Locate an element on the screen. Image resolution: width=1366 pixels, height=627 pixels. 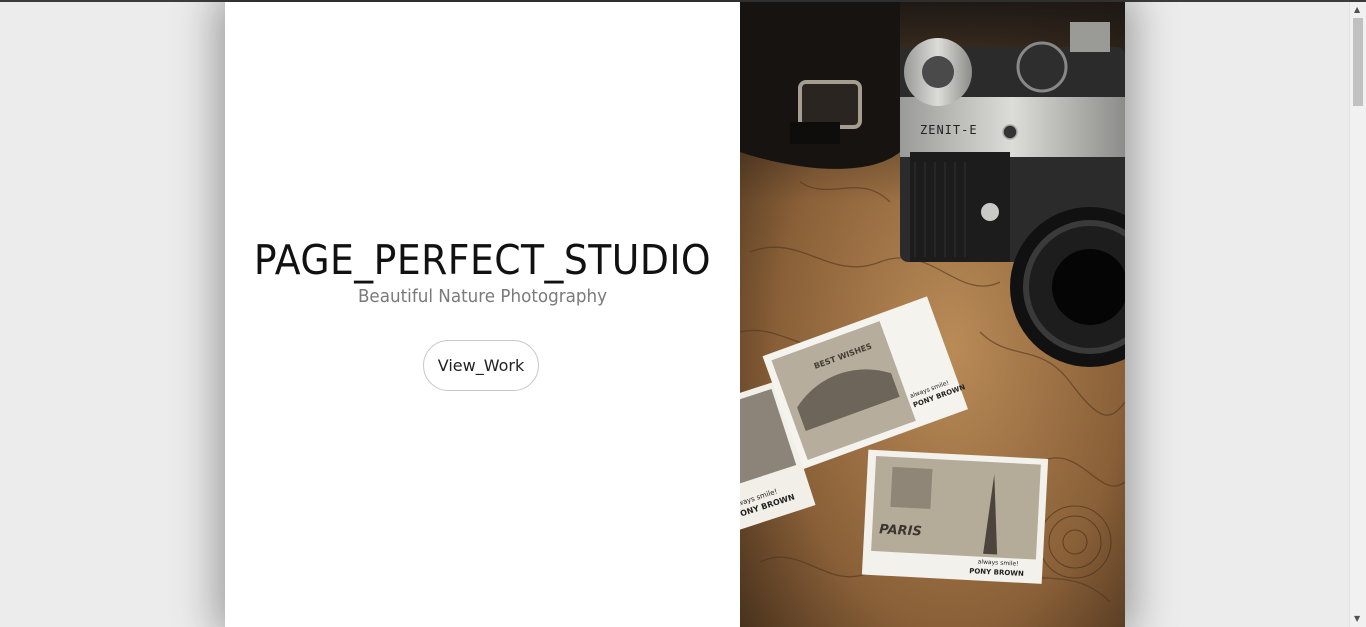
site-title: PAGE_PERFECT_STUDIO is located at coordinates (482, 260).